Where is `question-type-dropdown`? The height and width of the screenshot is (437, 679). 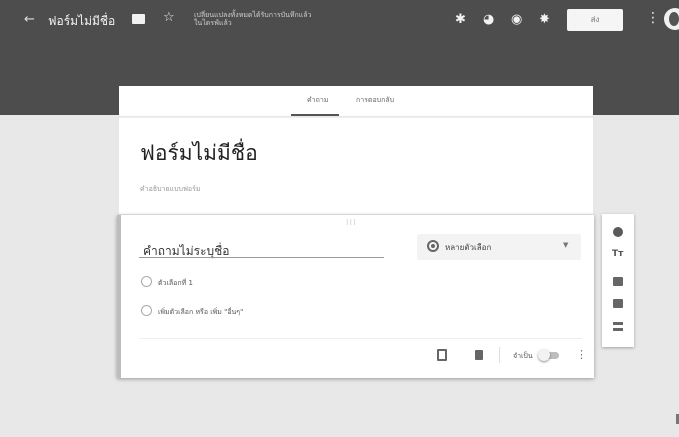 question-type-dropdown is located at coordinates (499, 247).